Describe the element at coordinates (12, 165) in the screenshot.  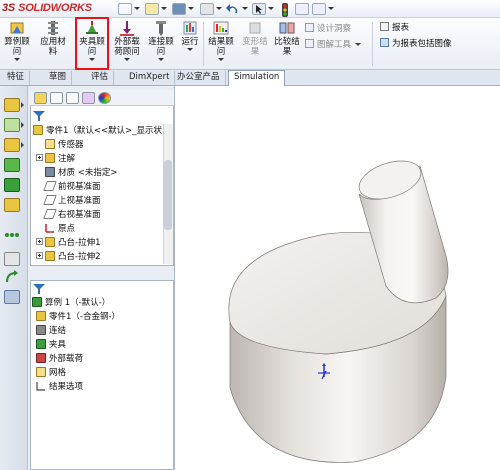
I see `display-style-icon` at that location.